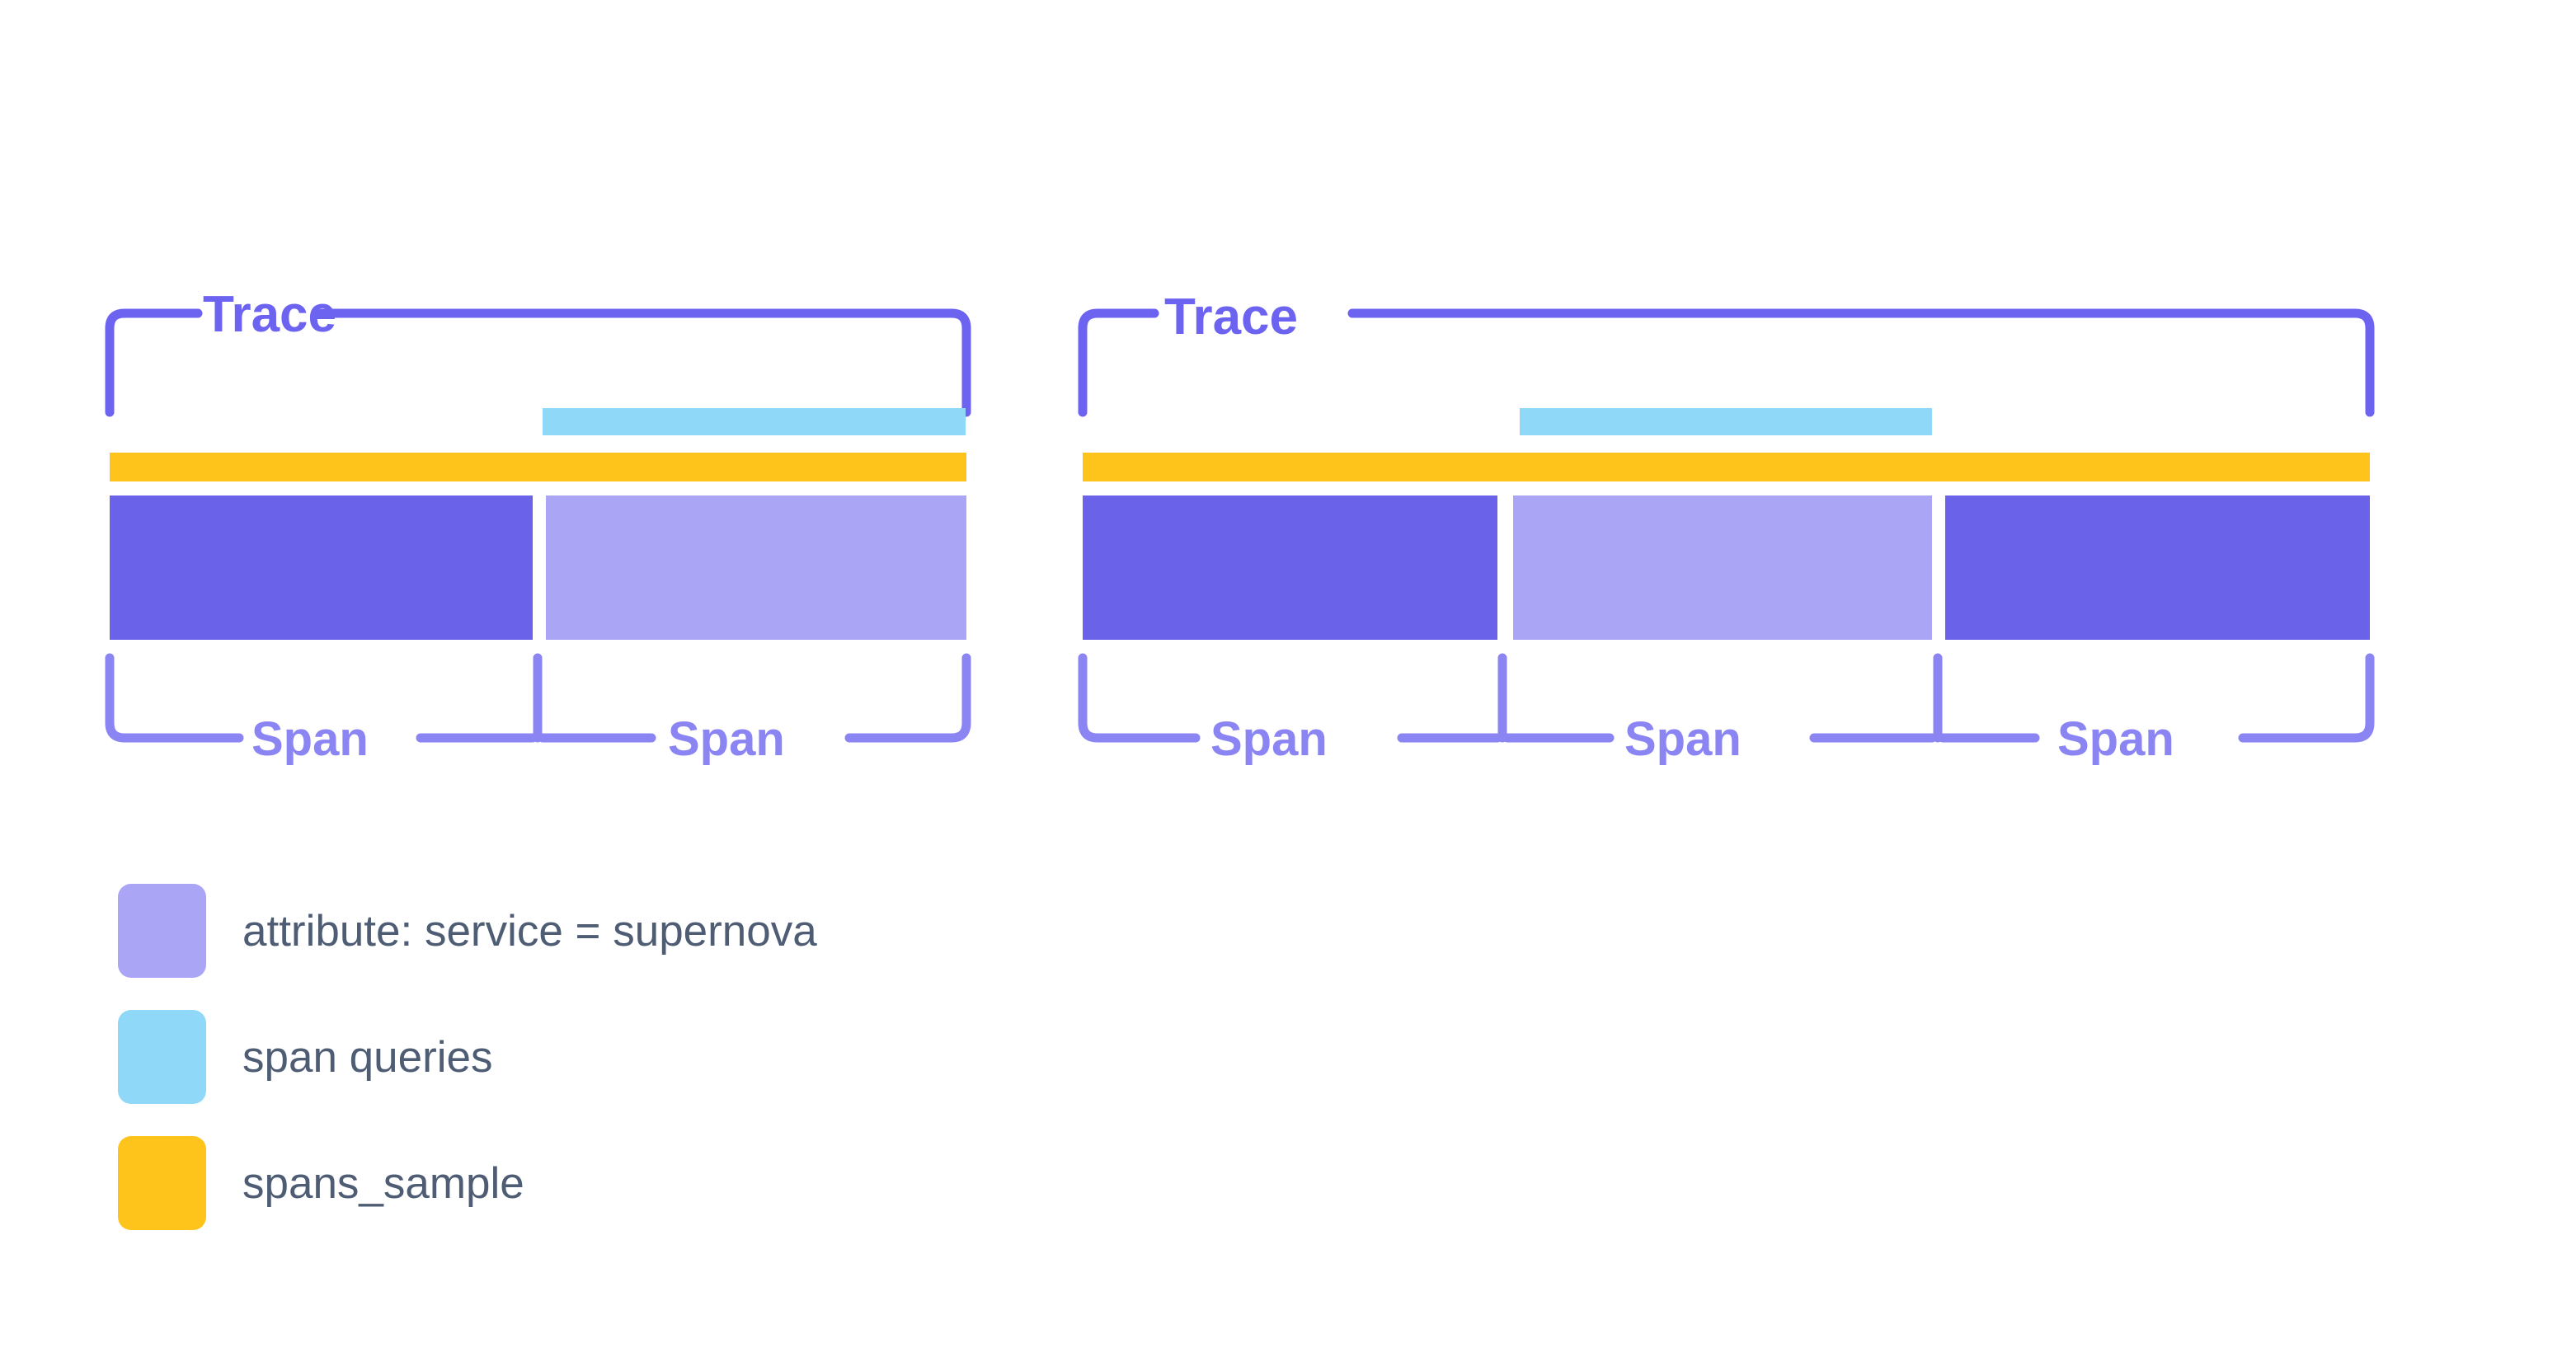 The width and height of the screenshot is (2576, 1362). Describe the element at coordinates (310, 739) in the screenshot. I see `span-label-1-1: Span` at that location.